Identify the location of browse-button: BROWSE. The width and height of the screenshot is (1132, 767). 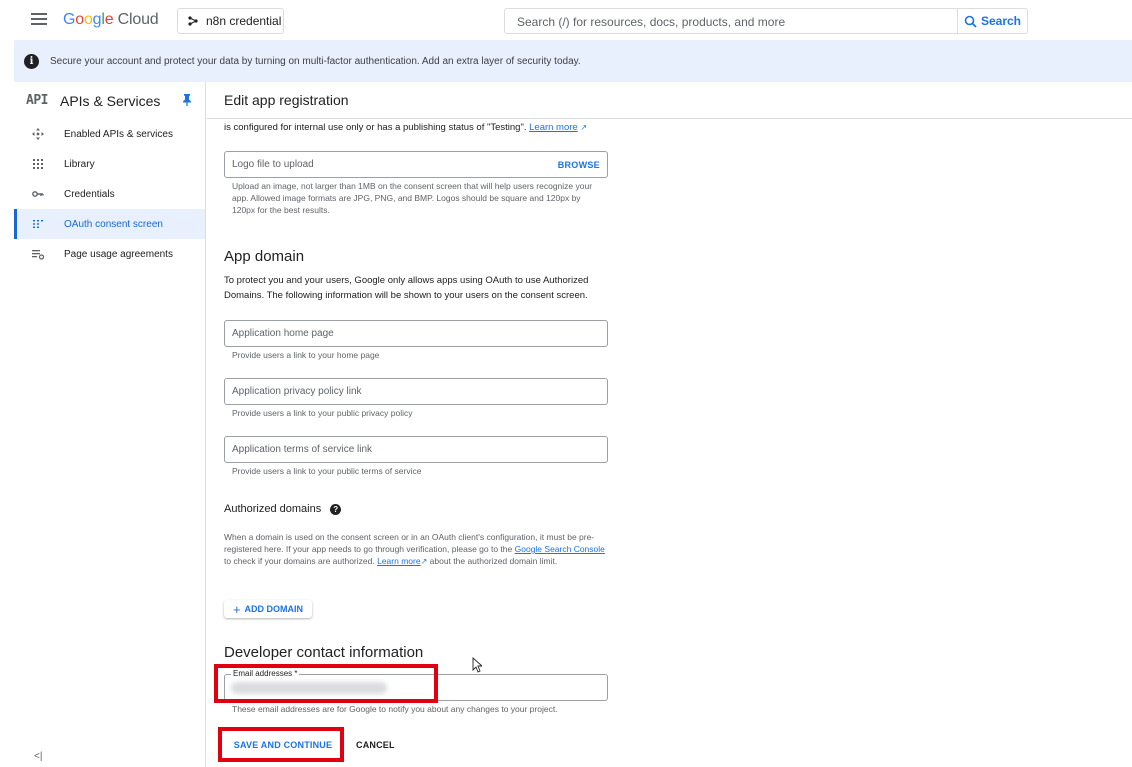
(579, 165).